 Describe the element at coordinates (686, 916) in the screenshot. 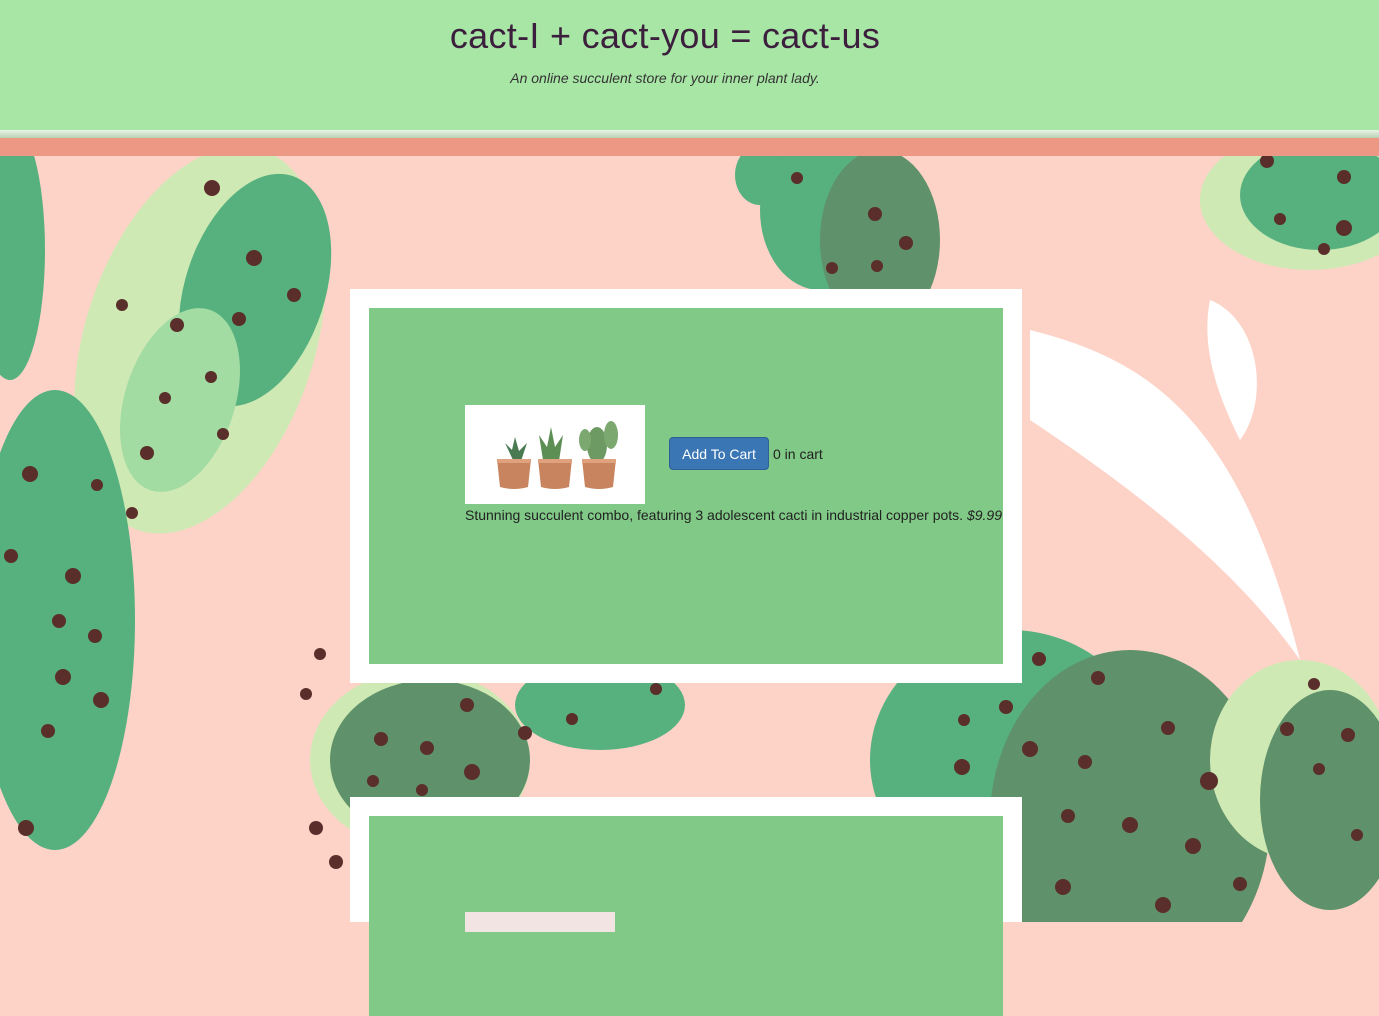

I see `product-card-body` at that location.